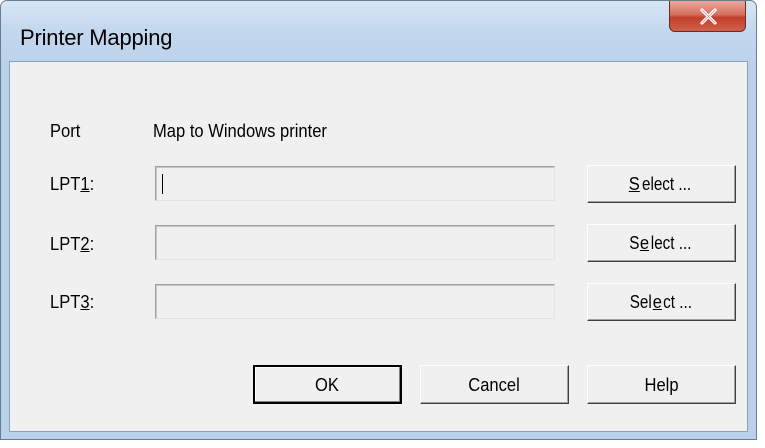  Describe the element at coordinates (72, 244) in the screenshot. I see `lpt2-label: LPT2:` at that location.